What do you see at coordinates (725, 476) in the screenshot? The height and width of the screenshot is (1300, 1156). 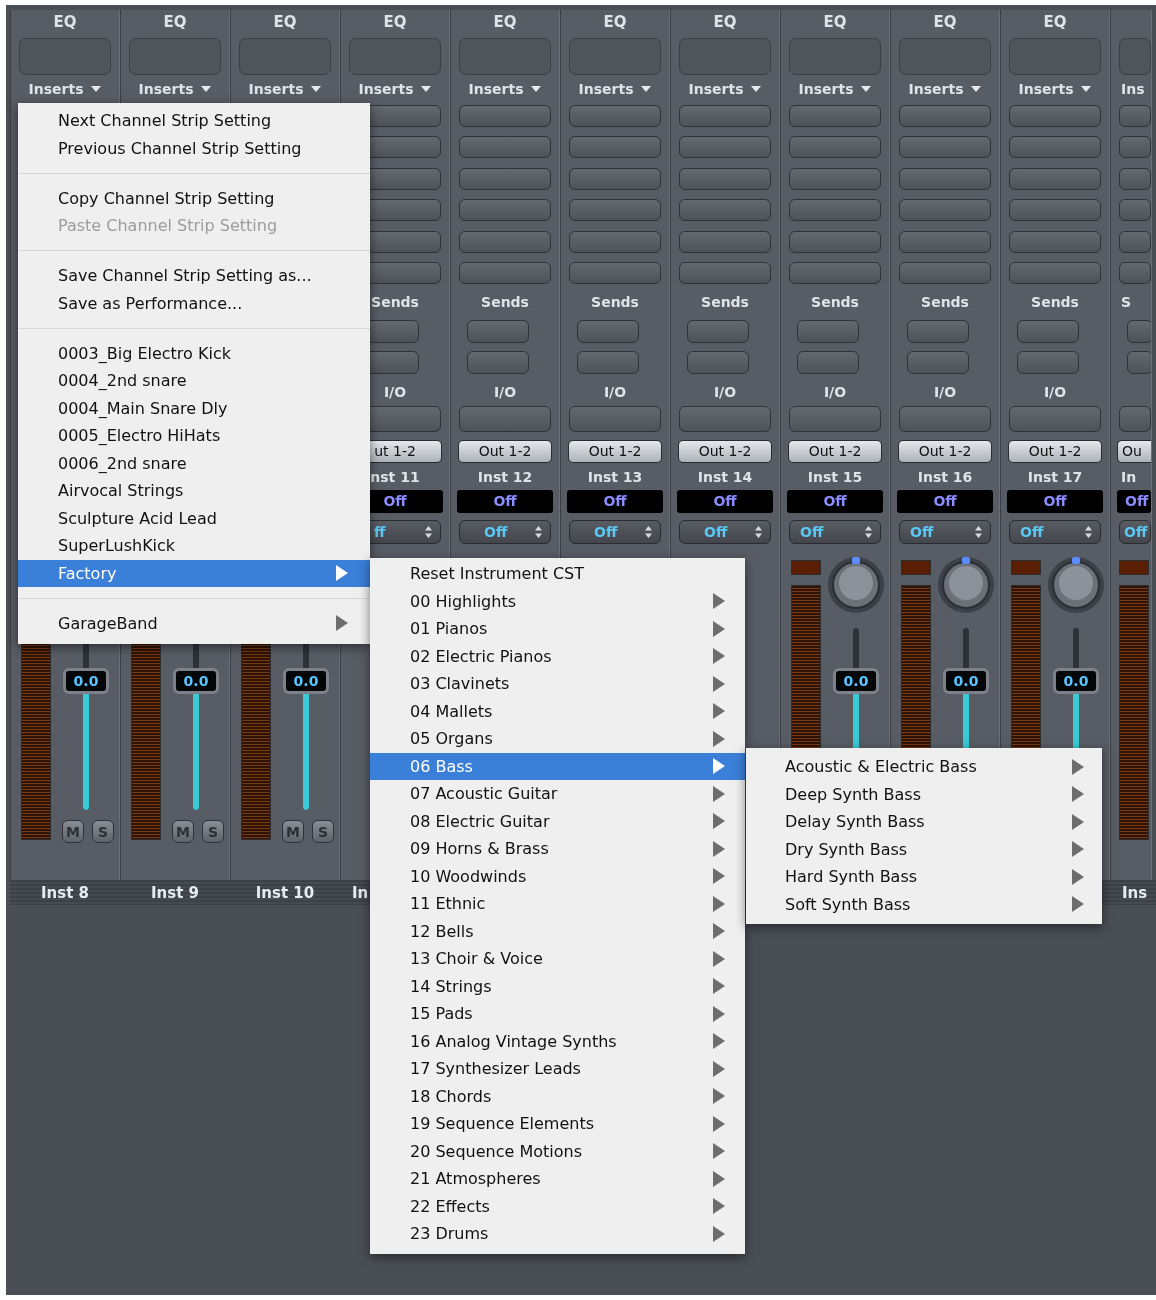 I see `channel-label: Inst 14` at bounding box center [725, 476].